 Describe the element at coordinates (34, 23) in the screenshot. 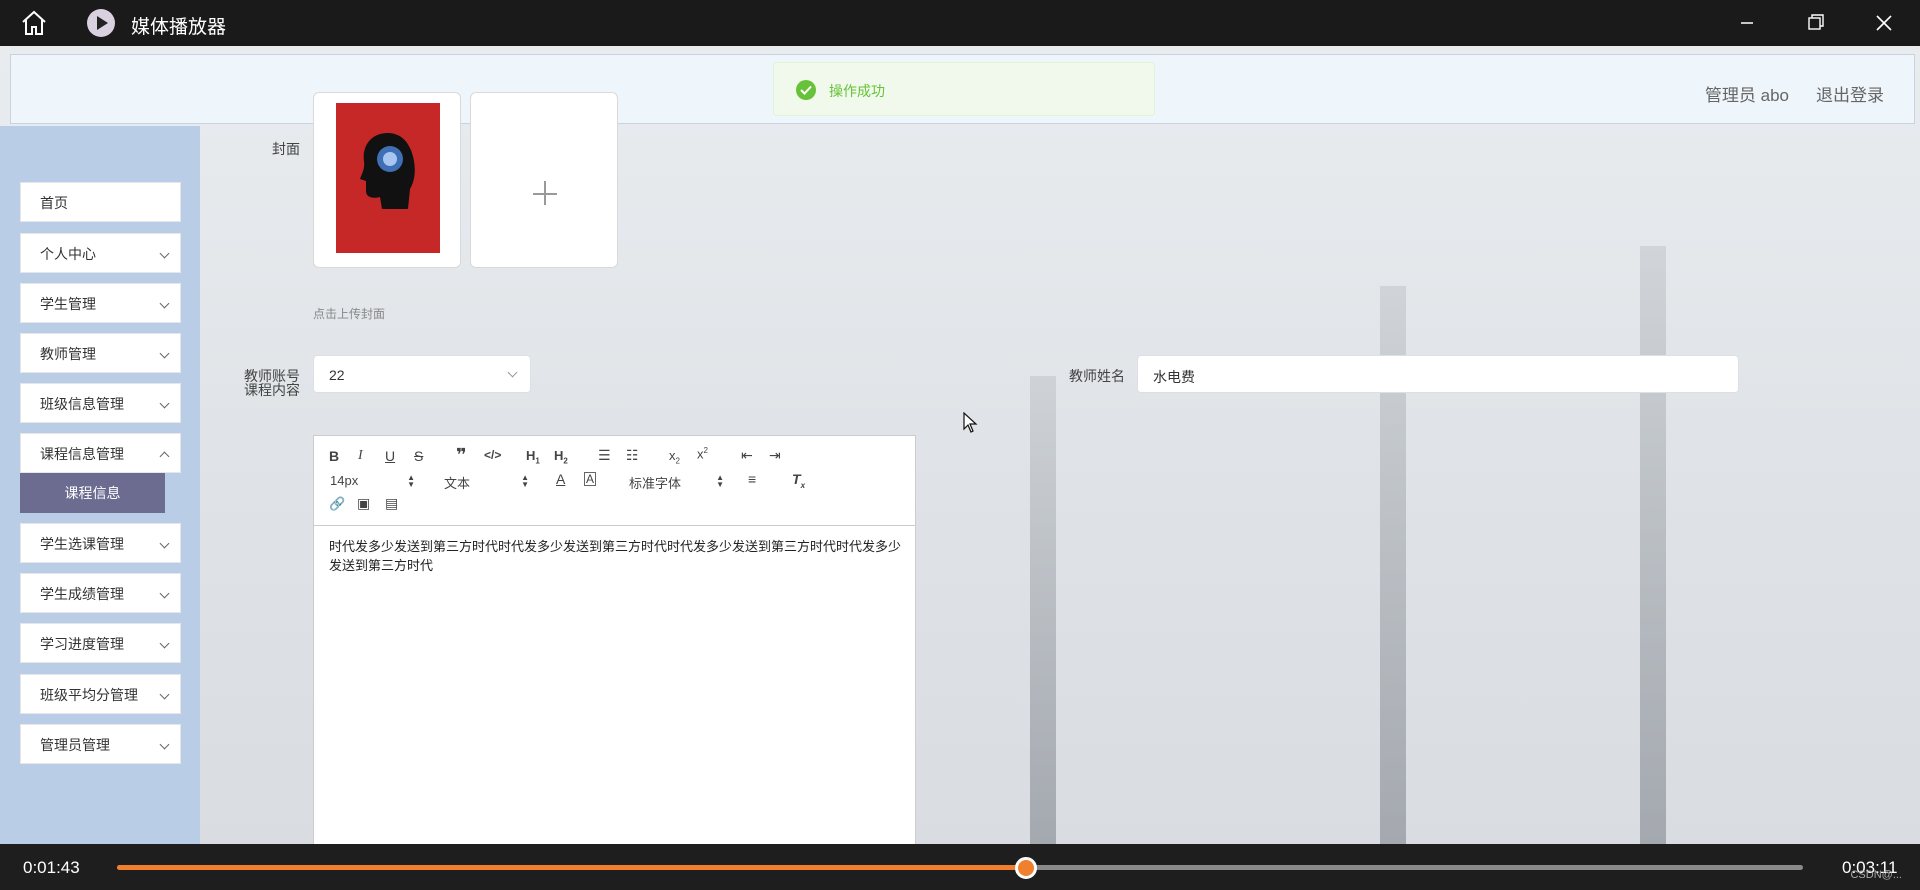

I see `home-icon` at that location.